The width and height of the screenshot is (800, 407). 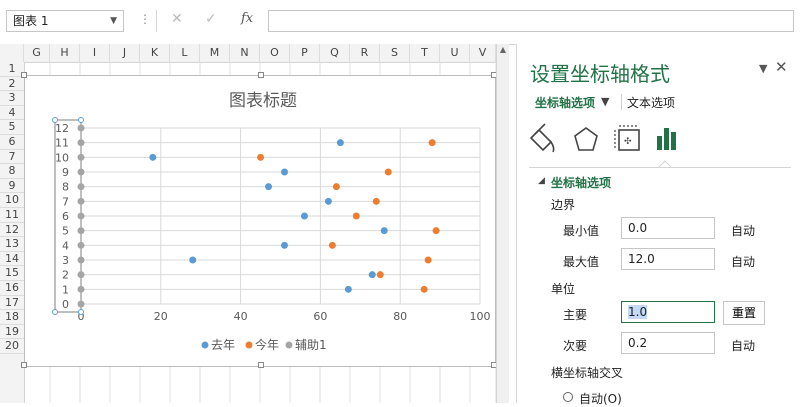 I want to click on column-header: Q, so click(x=335, y=53).